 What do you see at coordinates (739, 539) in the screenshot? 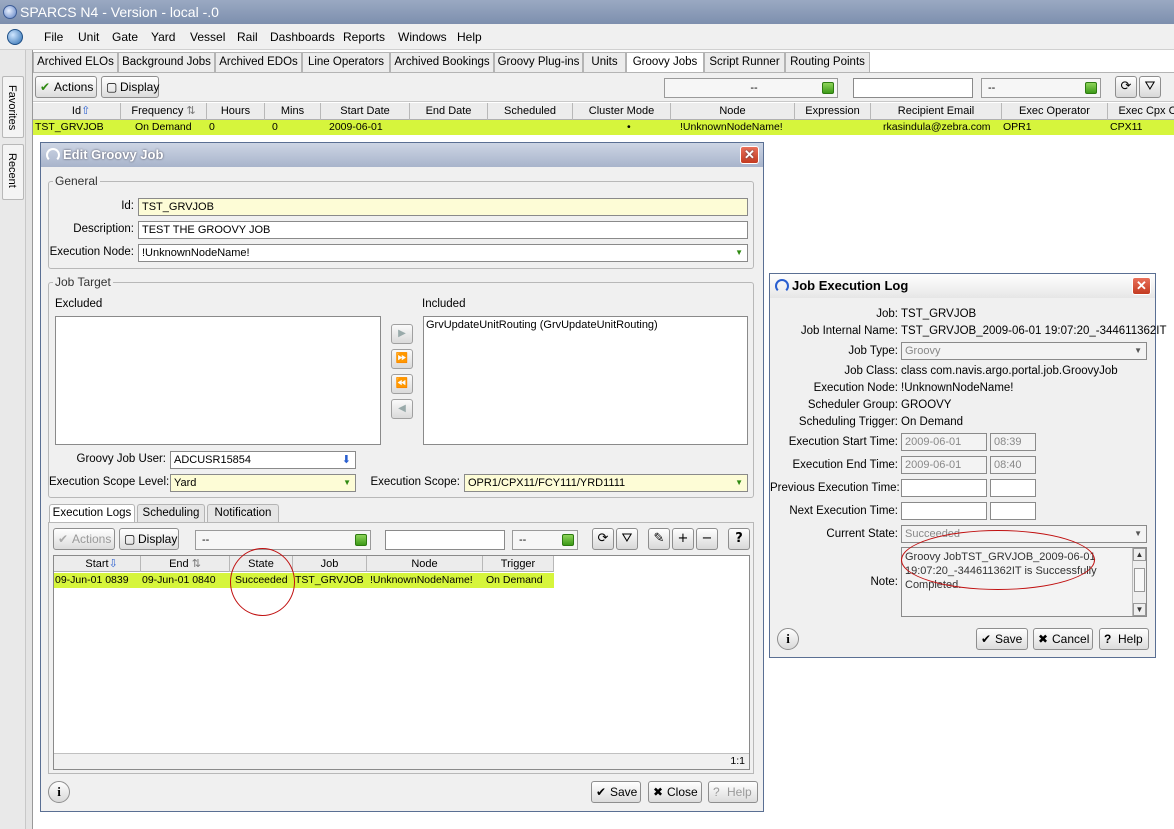
I see `help-icon: ?` at bounding box center [739, 539].